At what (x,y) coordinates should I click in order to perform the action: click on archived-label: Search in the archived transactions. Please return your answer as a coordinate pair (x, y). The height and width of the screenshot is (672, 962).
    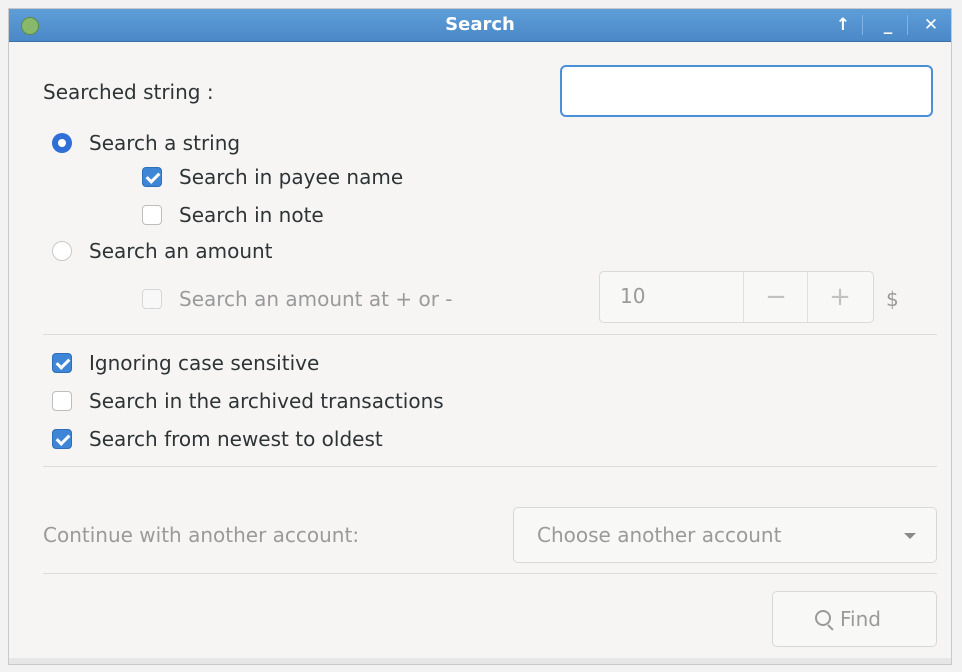
    Looking at the image, I should click on (266, 401).